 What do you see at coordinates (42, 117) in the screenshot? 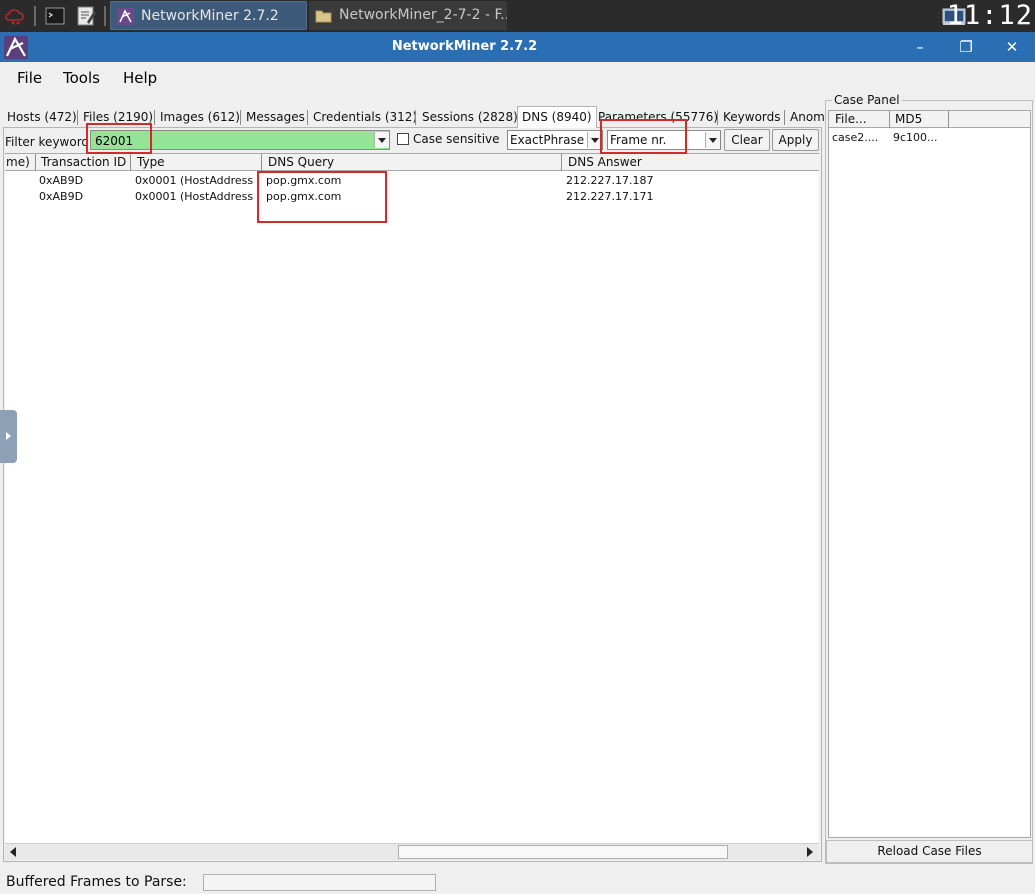
I see `tab-hosts: Hosts (472)` at bounding box center [42, 117].